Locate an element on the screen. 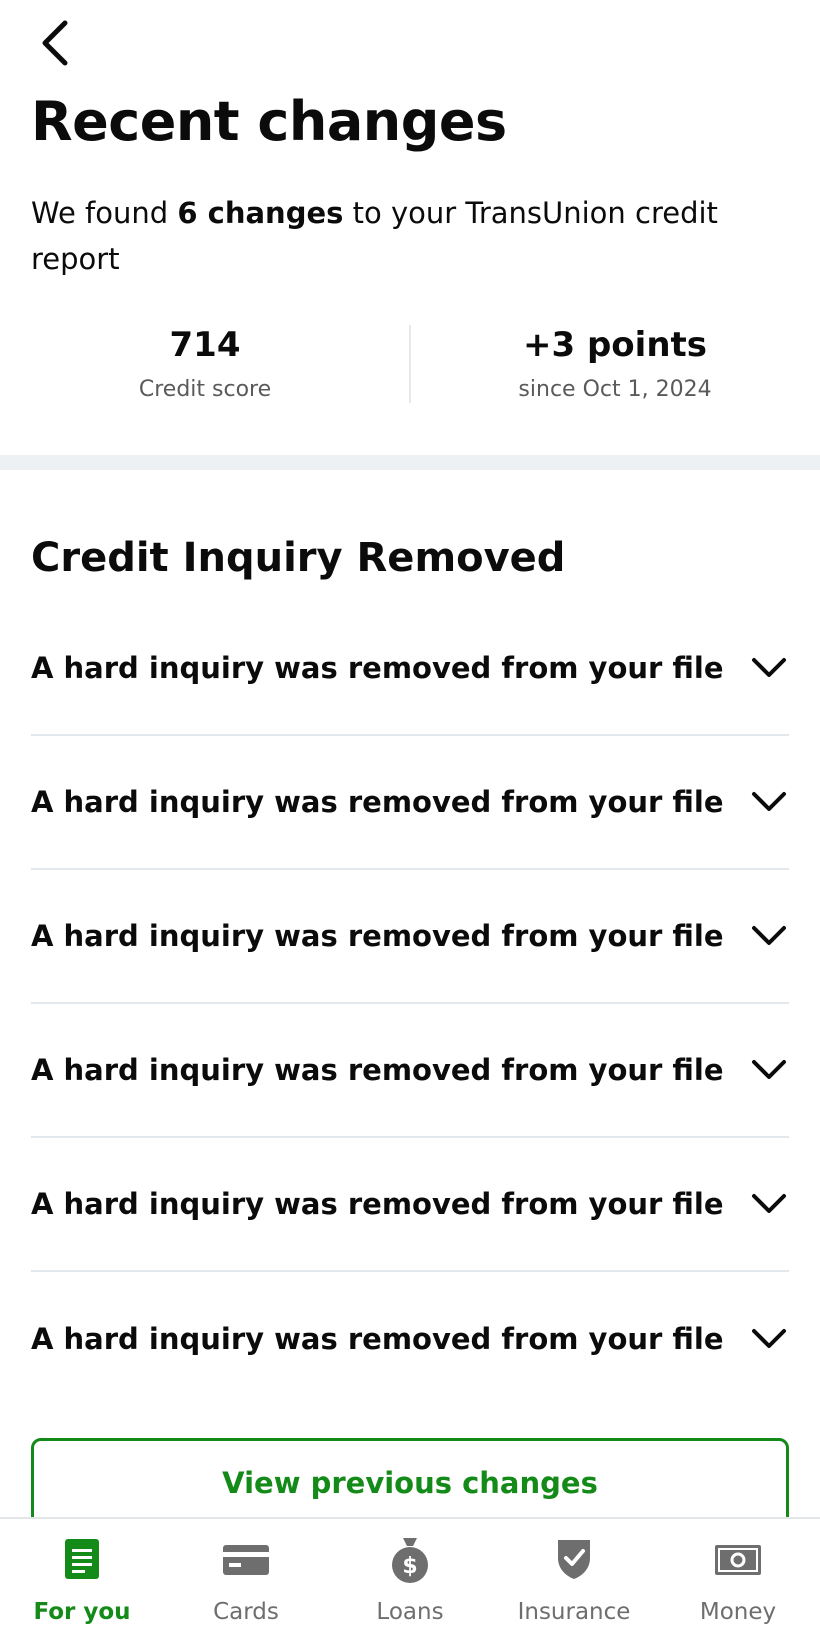 This screenshot has height=1637, width=820. tab-label: Insurance is located at coordinates (574, 1612).